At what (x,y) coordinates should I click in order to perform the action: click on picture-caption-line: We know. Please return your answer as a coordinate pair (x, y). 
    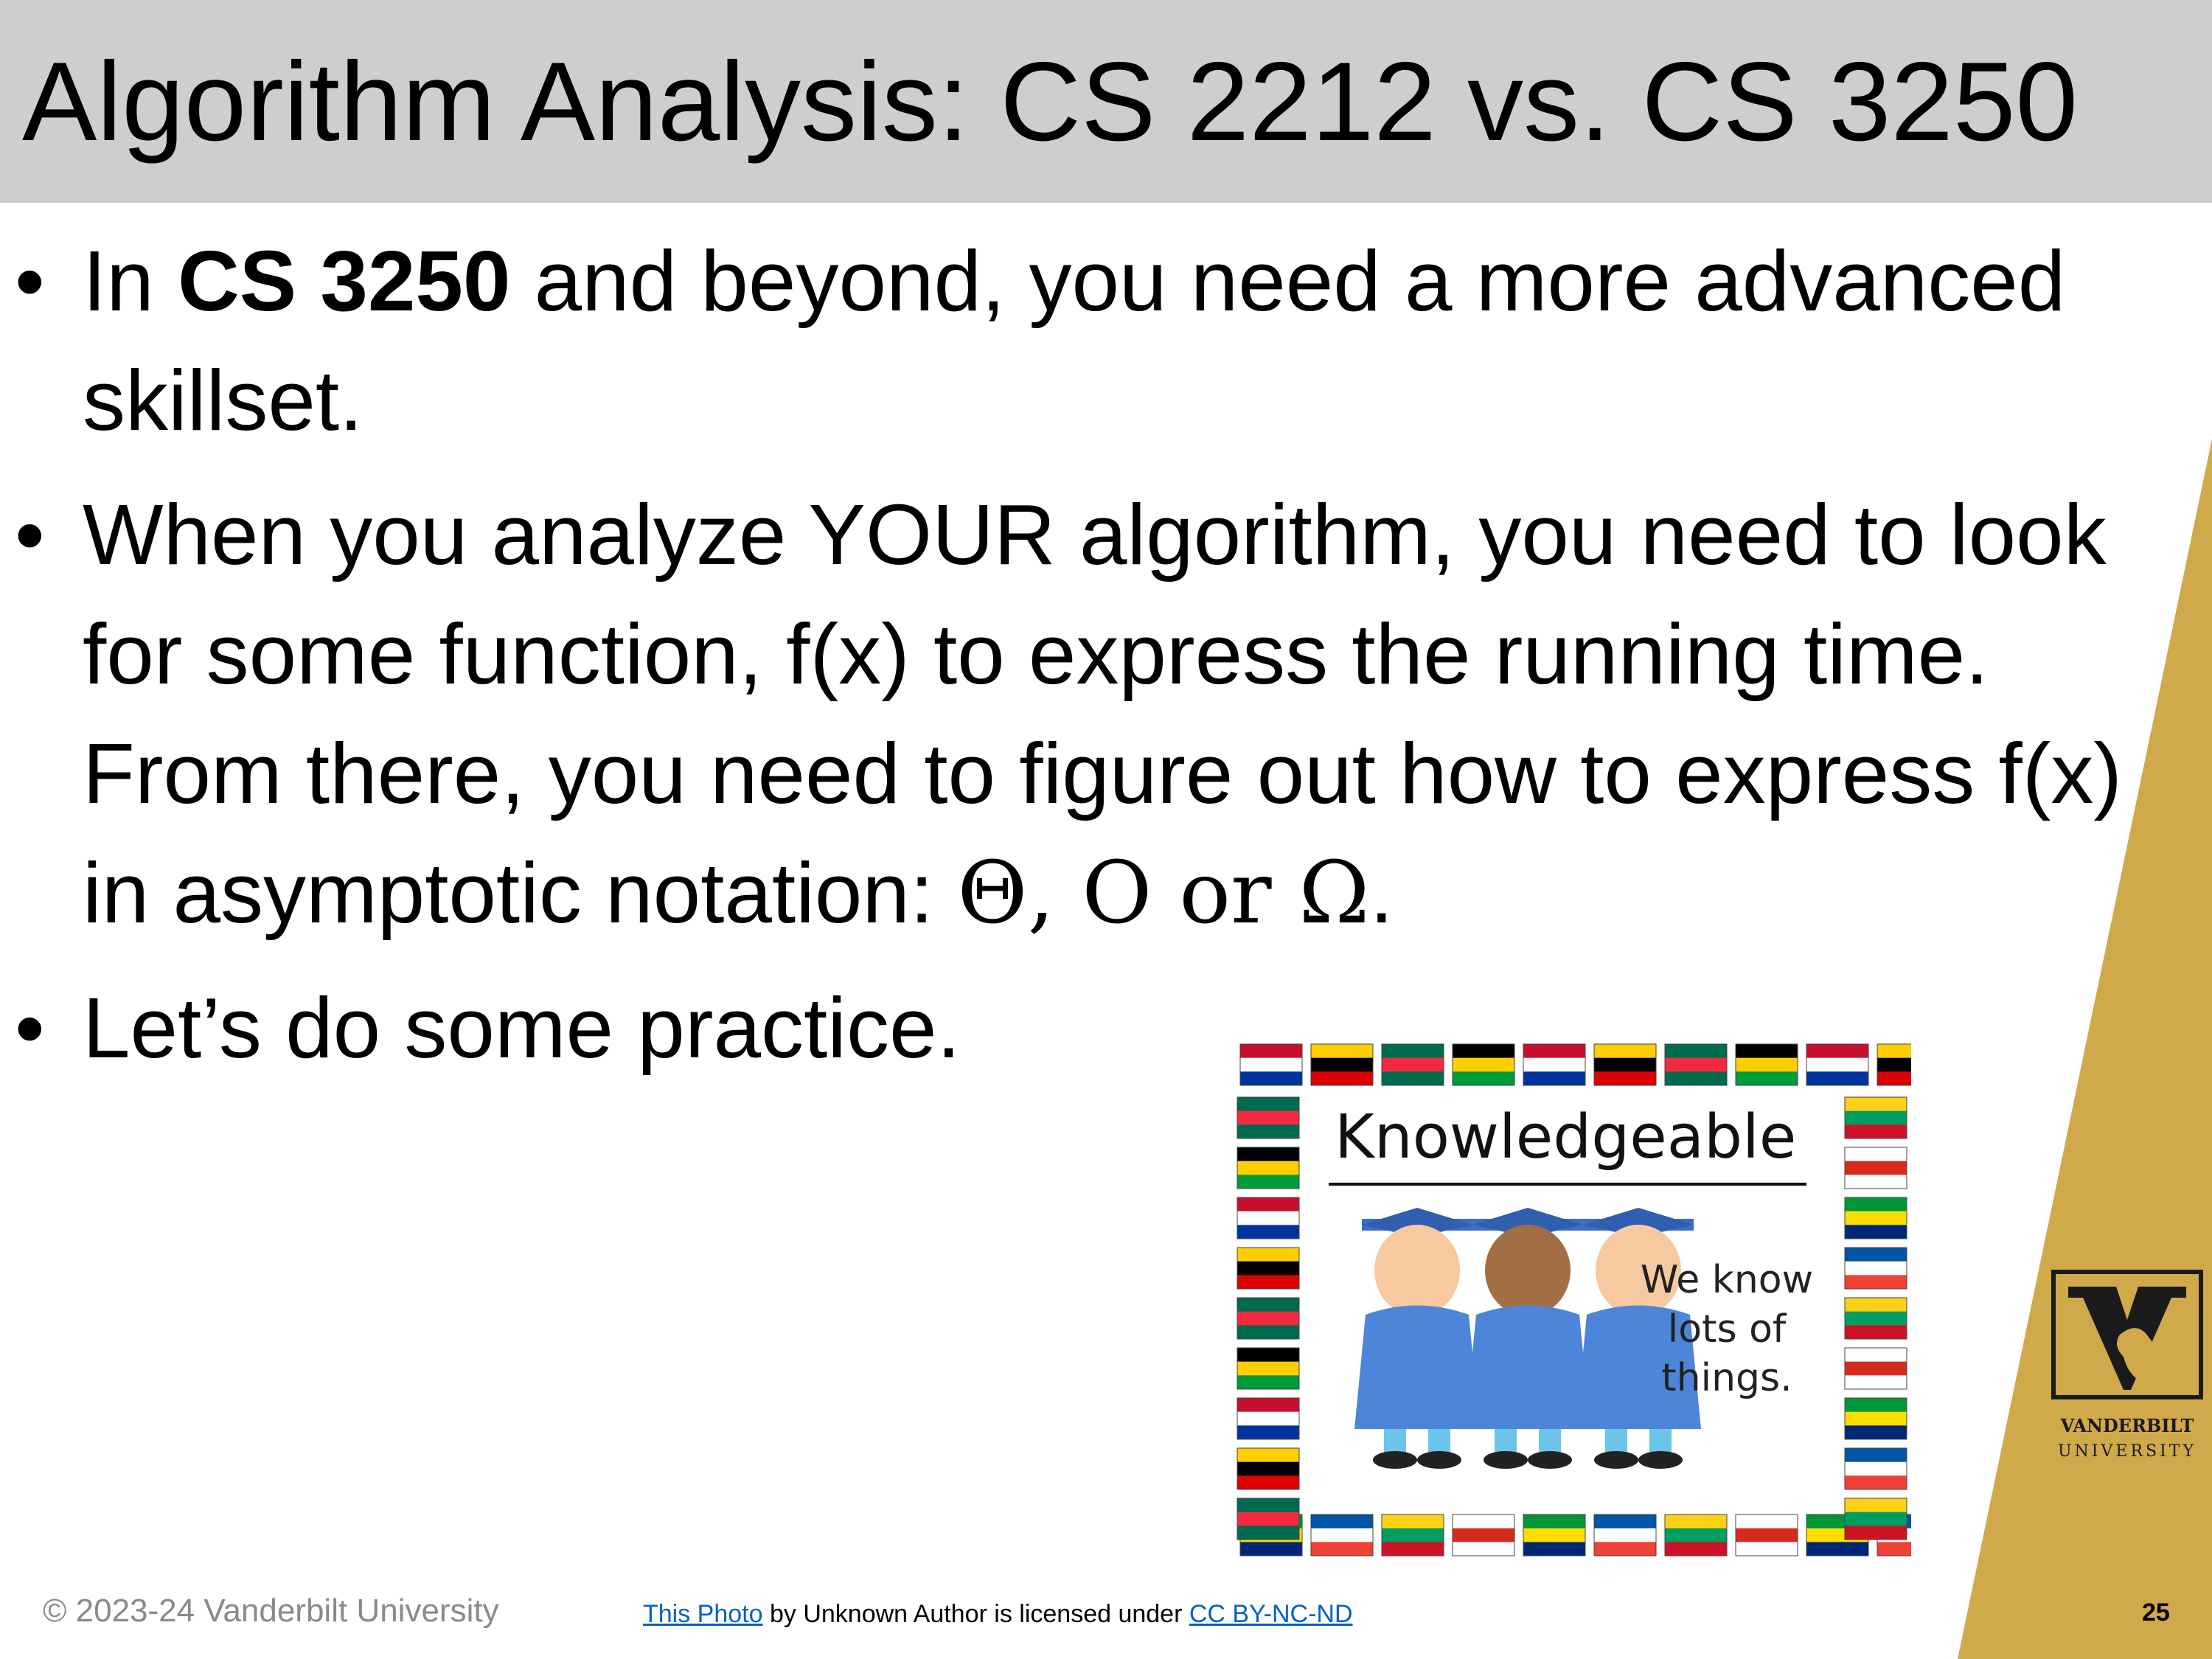
    Looking at the image, I should click on (1727, 1280).